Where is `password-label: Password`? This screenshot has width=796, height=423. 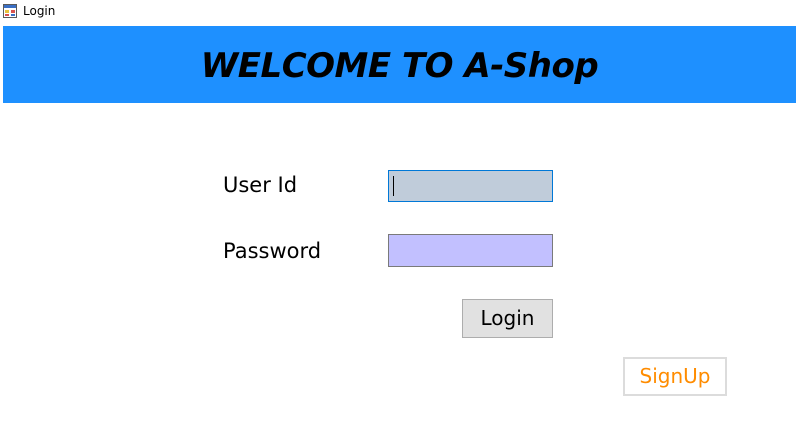 password-label: Password is located at coordinates (272, 251).